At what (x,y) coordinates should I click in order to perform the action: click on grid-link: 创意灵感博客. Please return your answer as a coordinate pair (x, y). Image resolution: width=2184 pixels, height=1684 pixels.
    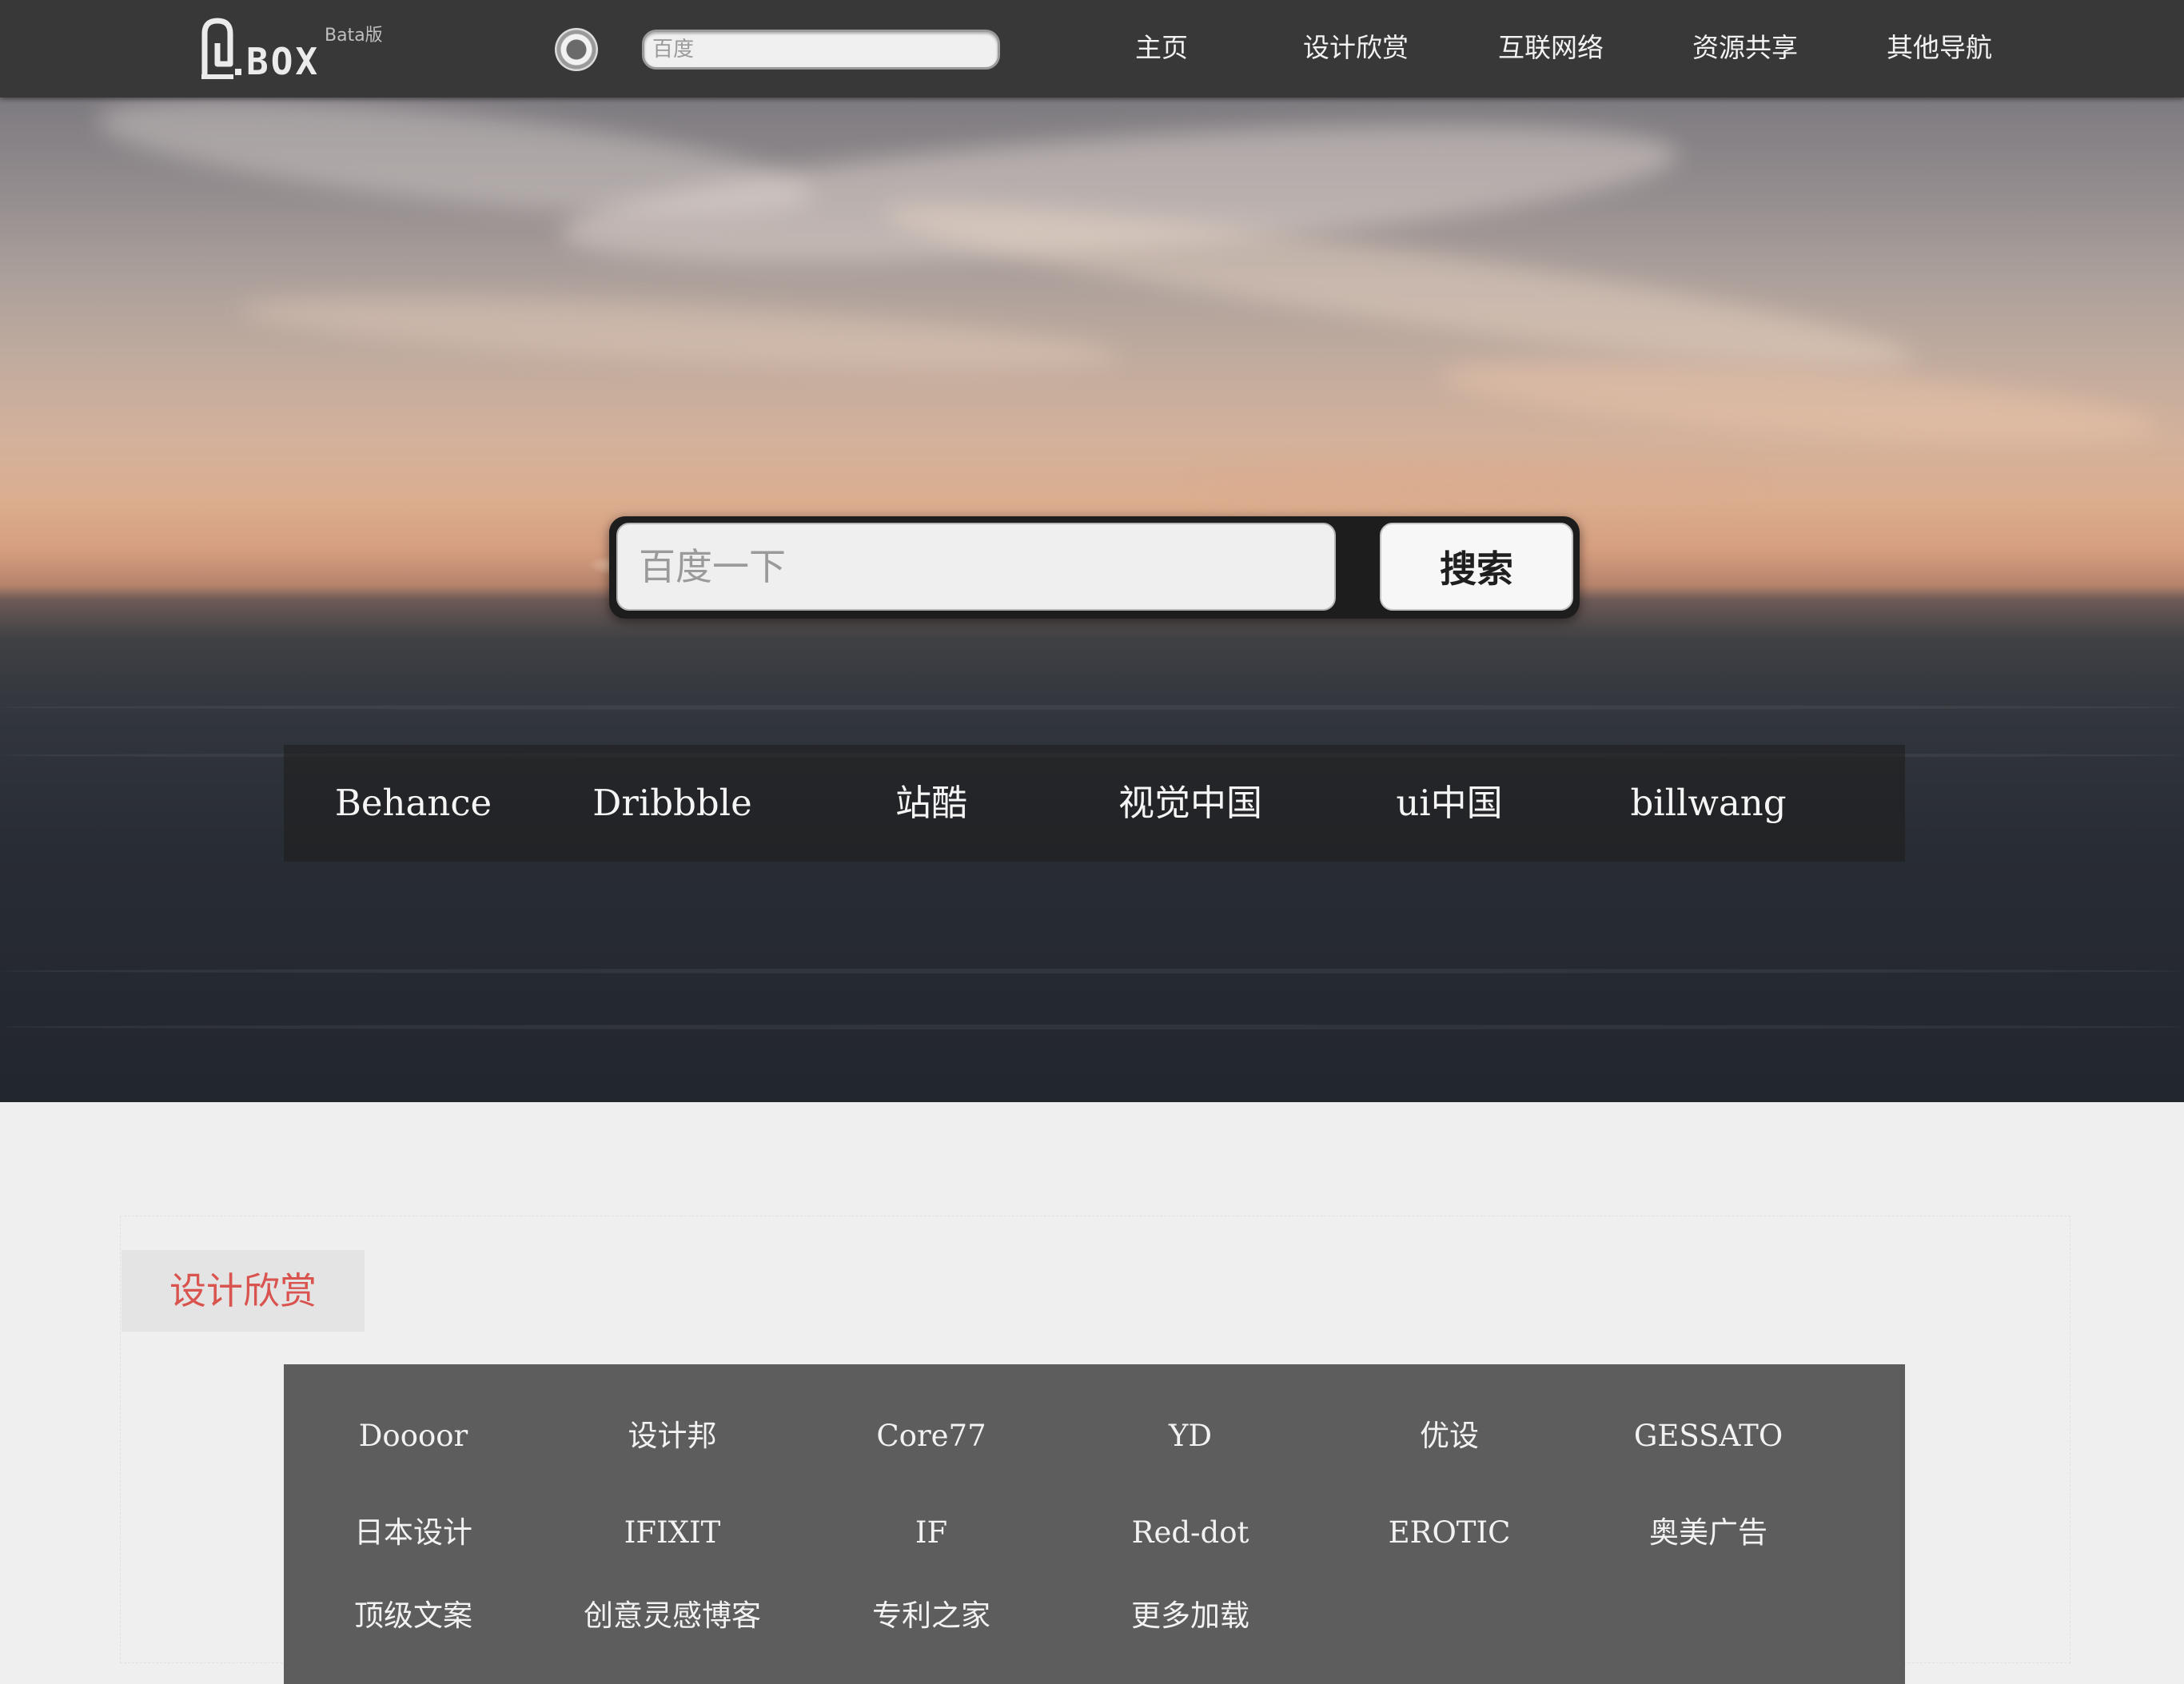
    Looking at the image, I should click on (672, 1616).